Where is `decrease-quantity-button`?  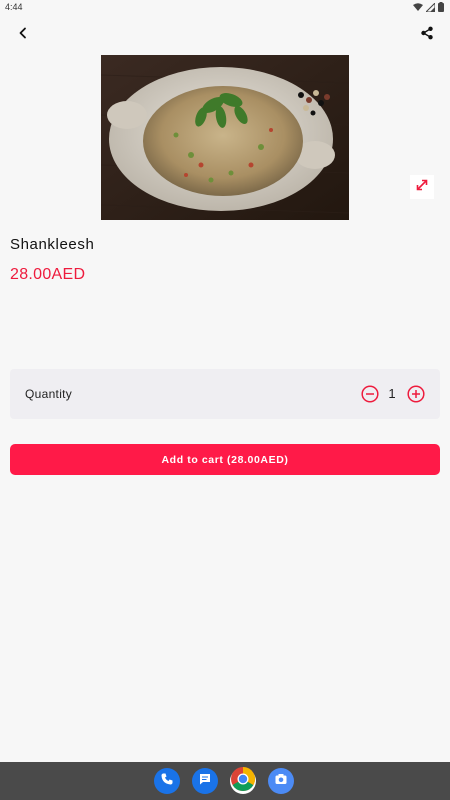
decrease-quantity-button is located at coordinates (370, 394).